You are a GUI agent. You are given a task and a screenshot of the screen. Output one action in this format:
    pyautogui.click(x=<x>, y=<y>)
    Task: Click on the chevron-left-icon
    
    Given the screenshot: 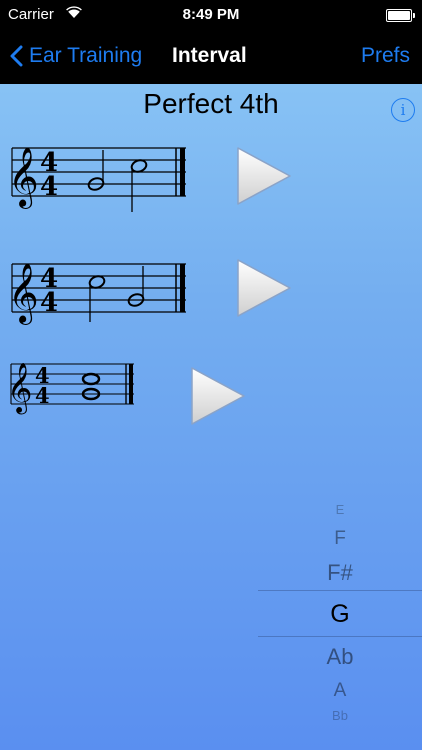 What is the action you would take?
    pyautogui.click(x=16, y=56)
    